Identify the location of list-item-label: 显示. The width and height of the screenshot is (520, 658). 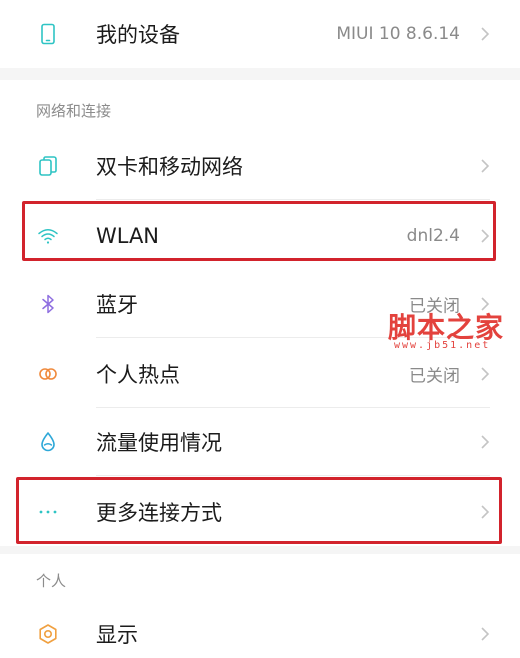
(117, 635).